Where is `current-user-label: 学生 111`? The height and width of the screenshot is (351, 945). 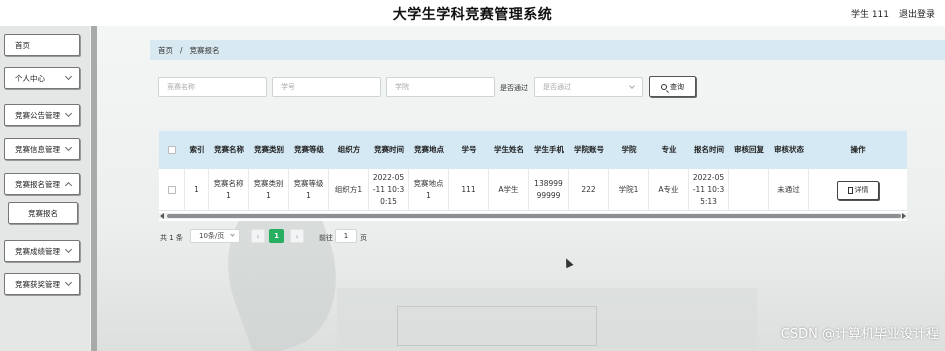 current-user-label: 学生 111 is located at coordinates (869, 15).